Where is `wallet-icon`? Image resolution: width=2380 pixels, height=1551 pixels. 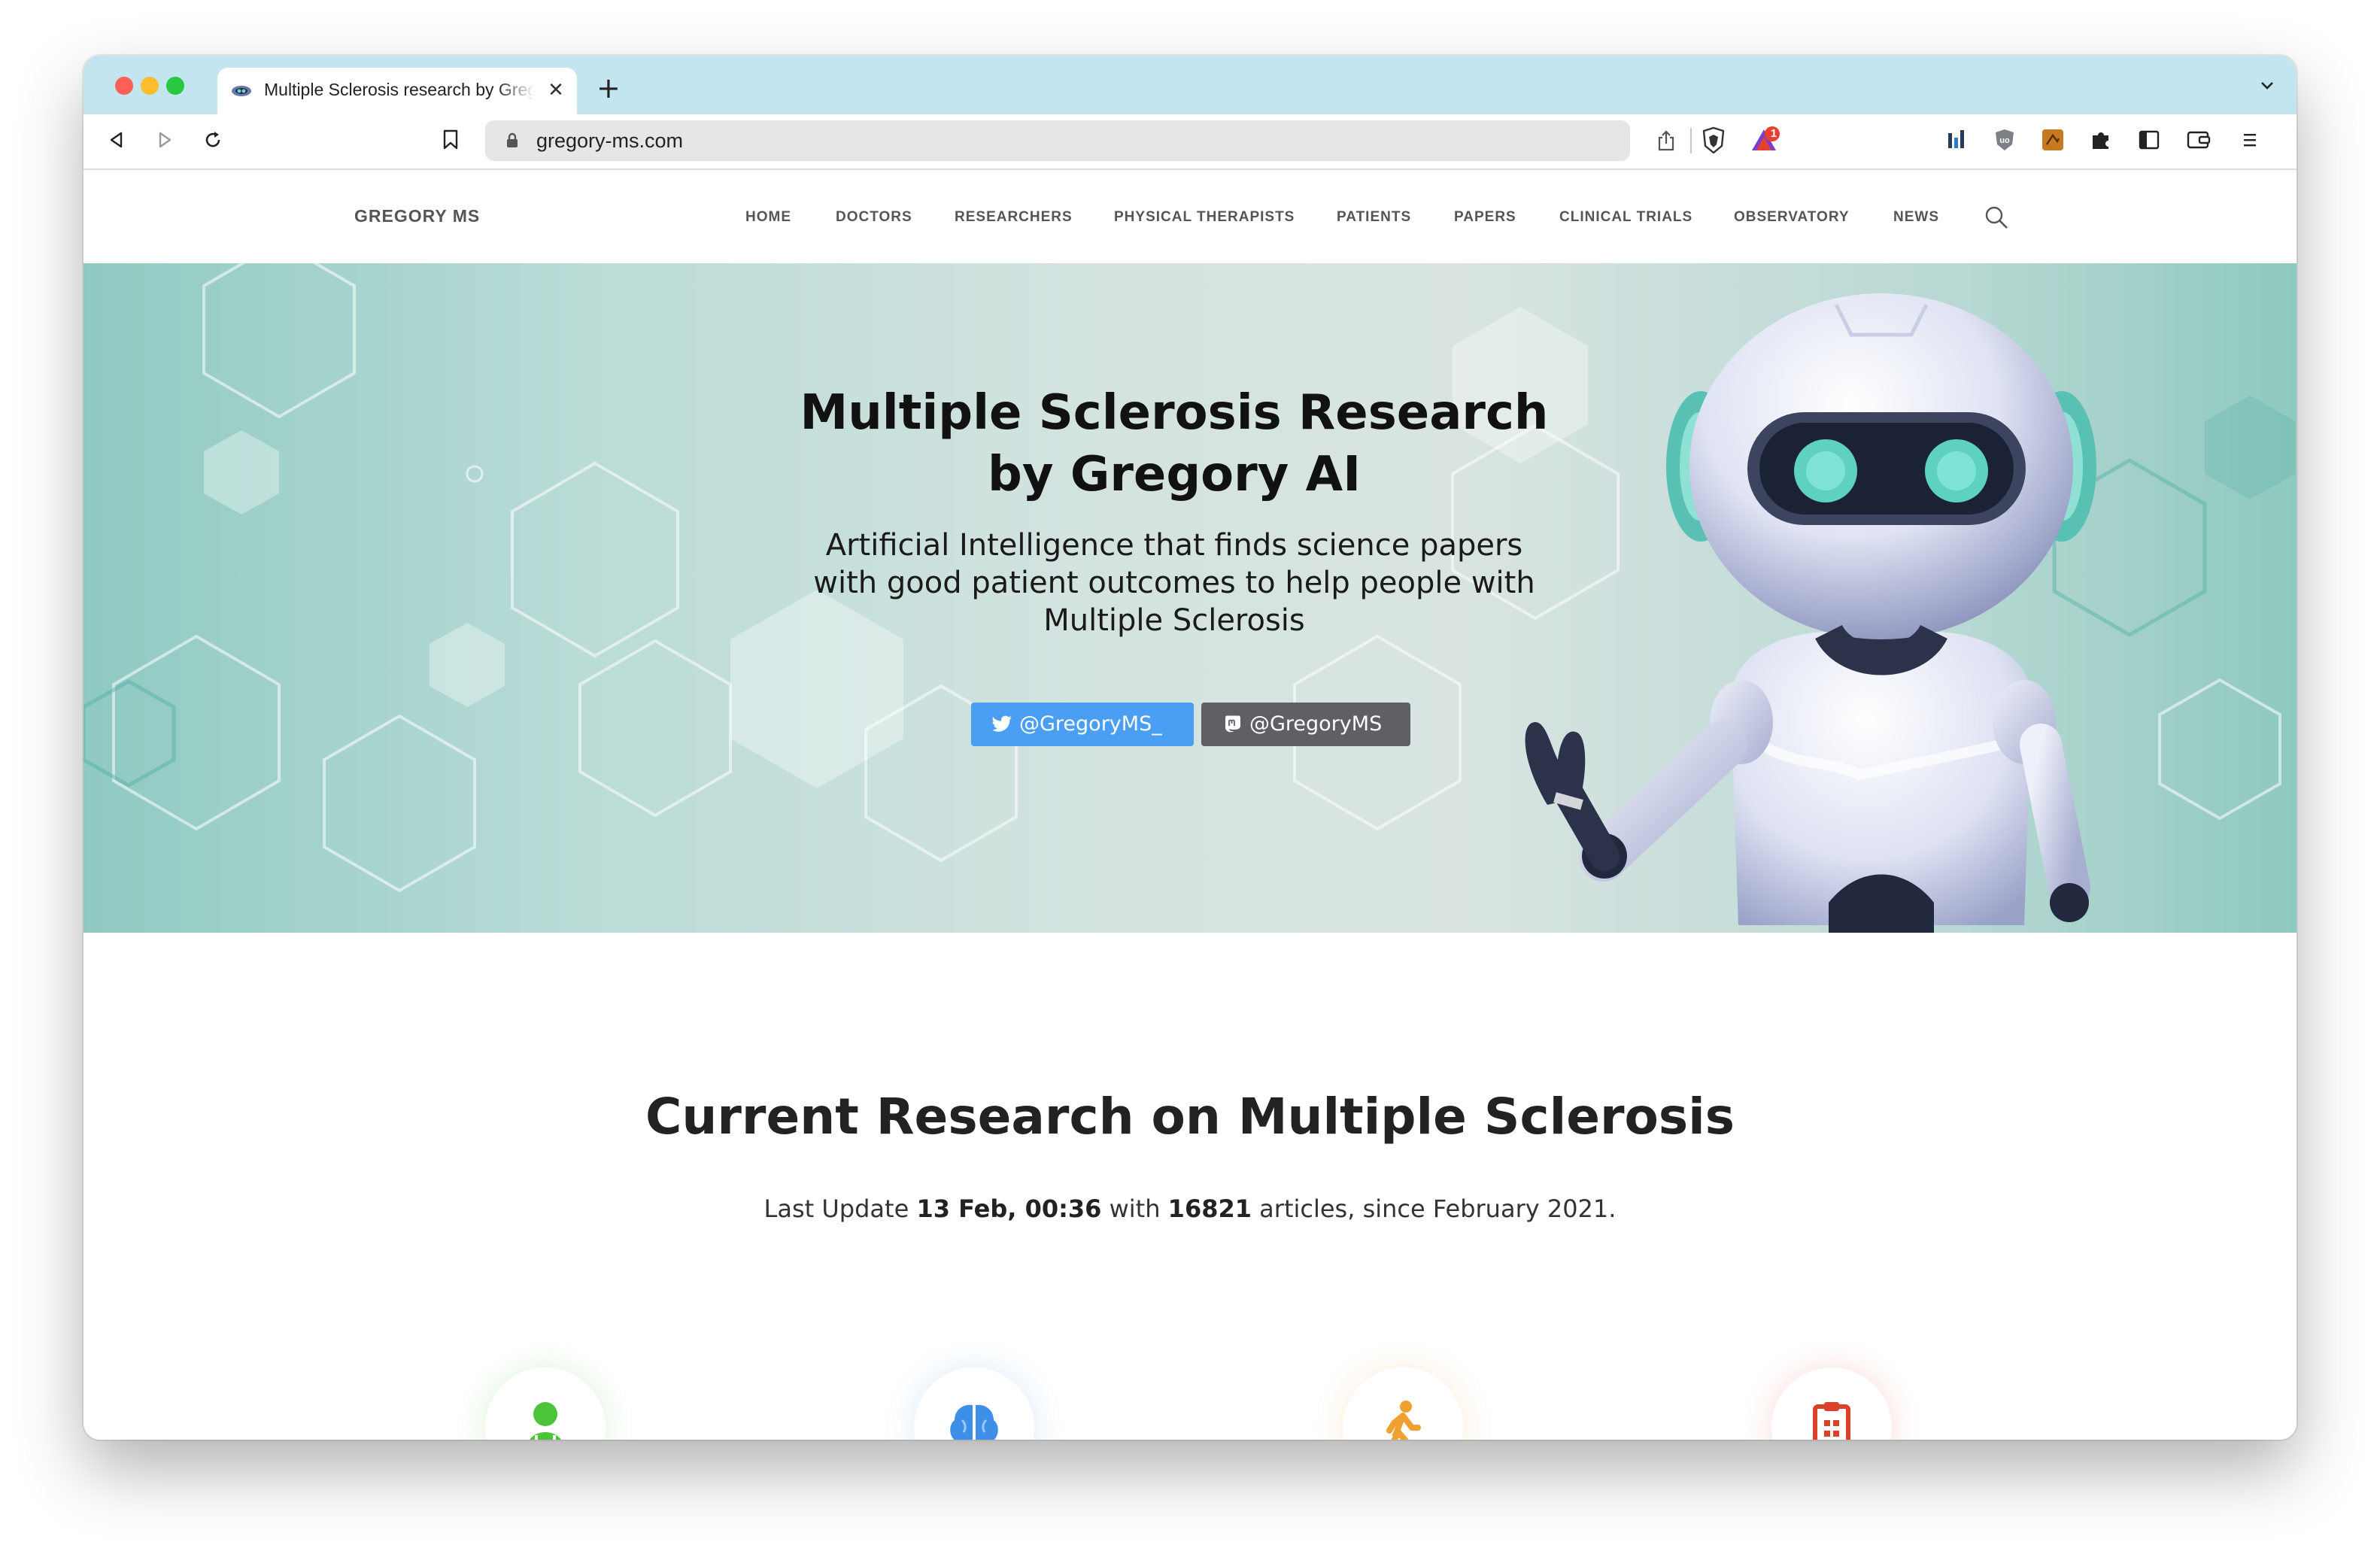 wallet-icon is located at coordinates (2199, 140).